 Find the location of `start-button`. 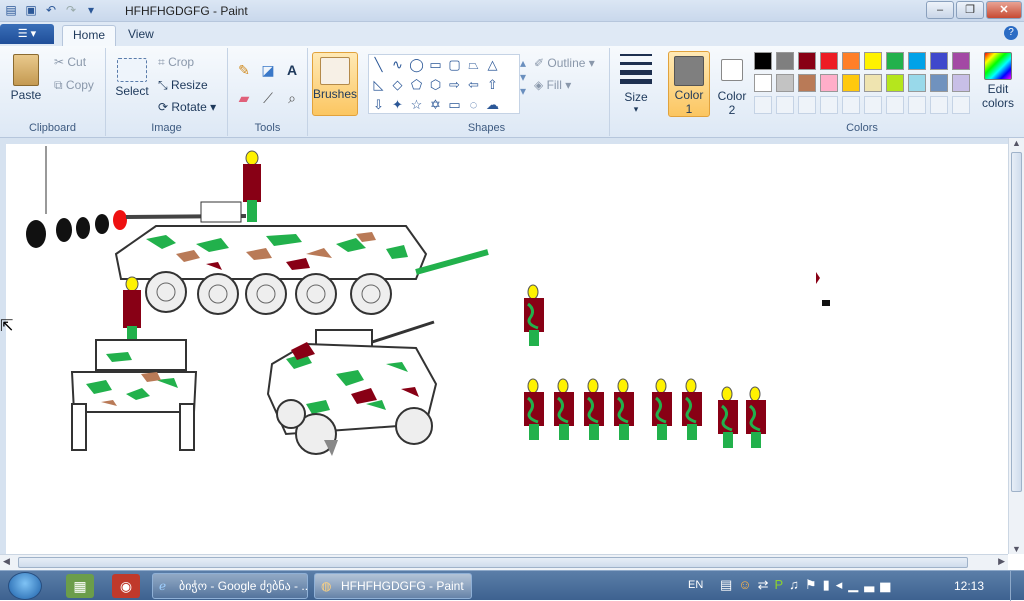

start-button is located at coordinates (25, 586).